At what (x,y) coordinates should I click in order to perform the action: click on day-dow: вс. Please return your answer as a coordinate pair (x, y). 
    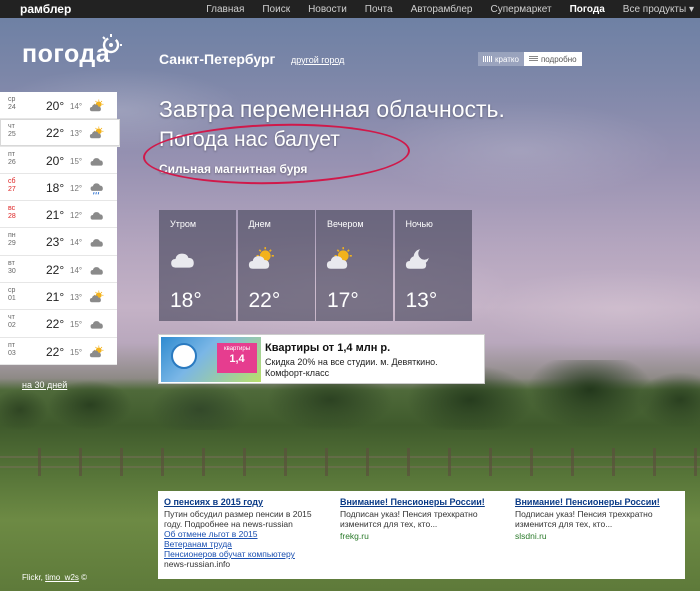
    Looking at the image, I should click on (12, 209).